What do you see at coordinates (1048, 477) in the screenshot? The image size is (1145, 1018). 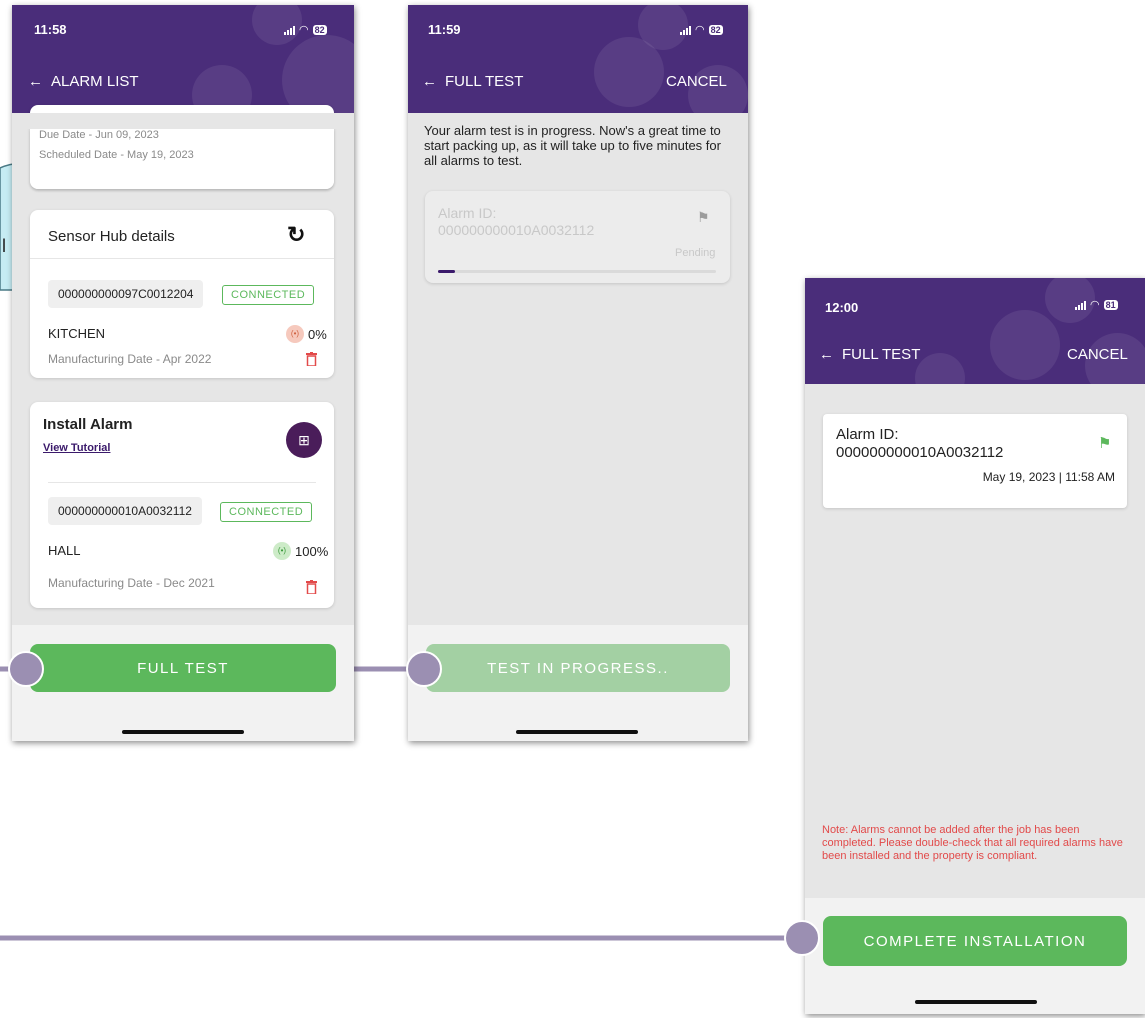 I see `test-timestamp: May 19, 2023 | 11:58 AM` at bounding box center [1048, 477].